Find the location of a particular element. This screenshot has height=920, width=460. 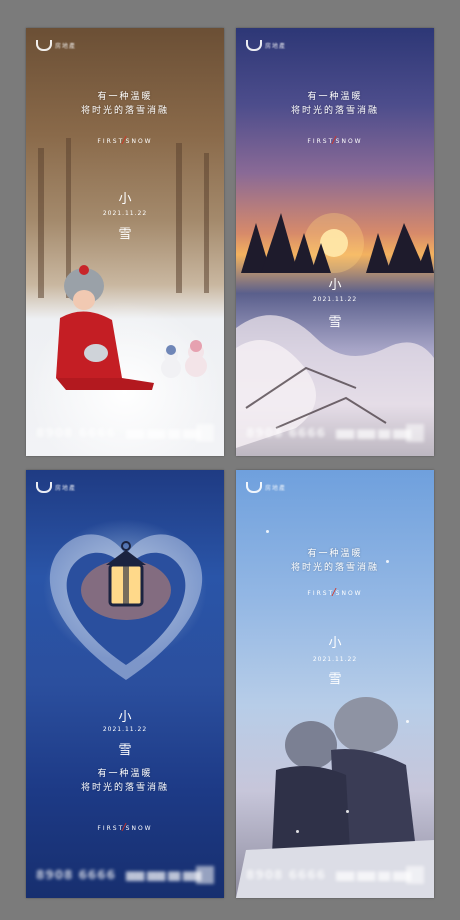

child-illustration is located at coordinates (131, 327).